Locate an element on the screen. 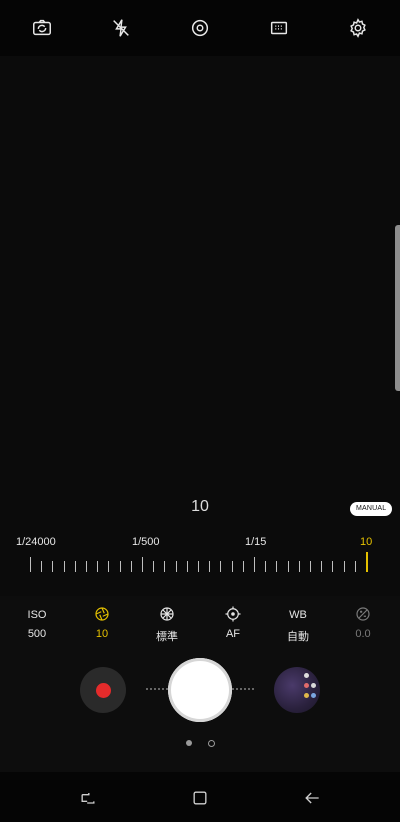  color-tone-icon is located at coordinates (167, 615).